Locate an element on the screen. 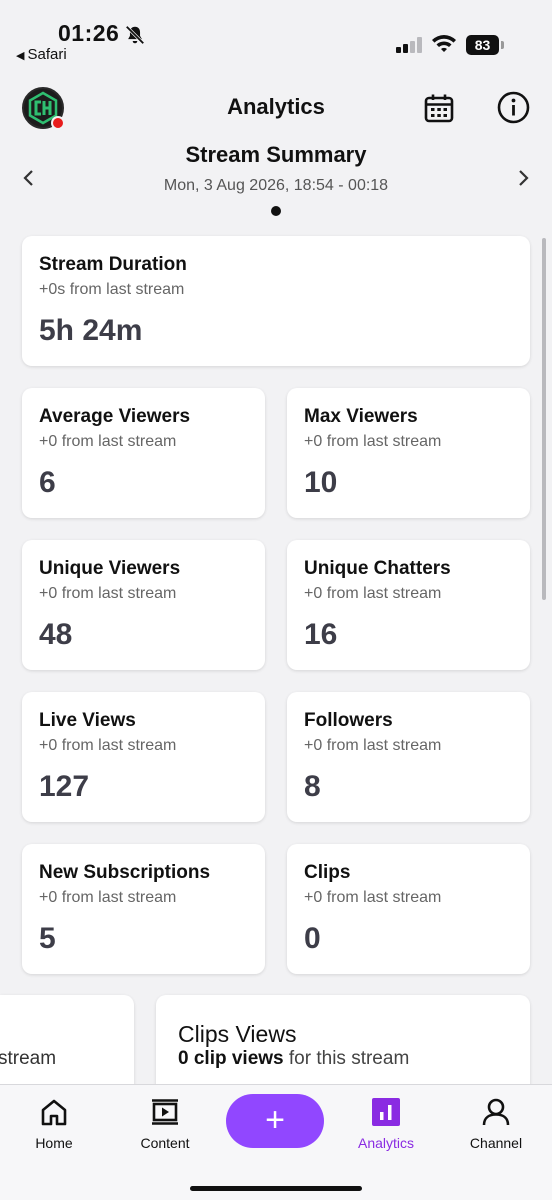 This screenshot has width=552, height=1200. nav-analytics: Analytics is located at coordinates (386, 1127).